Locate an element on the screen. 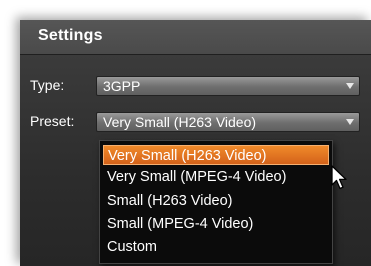  panel-header: Settings is located at coordinates (195, 37).